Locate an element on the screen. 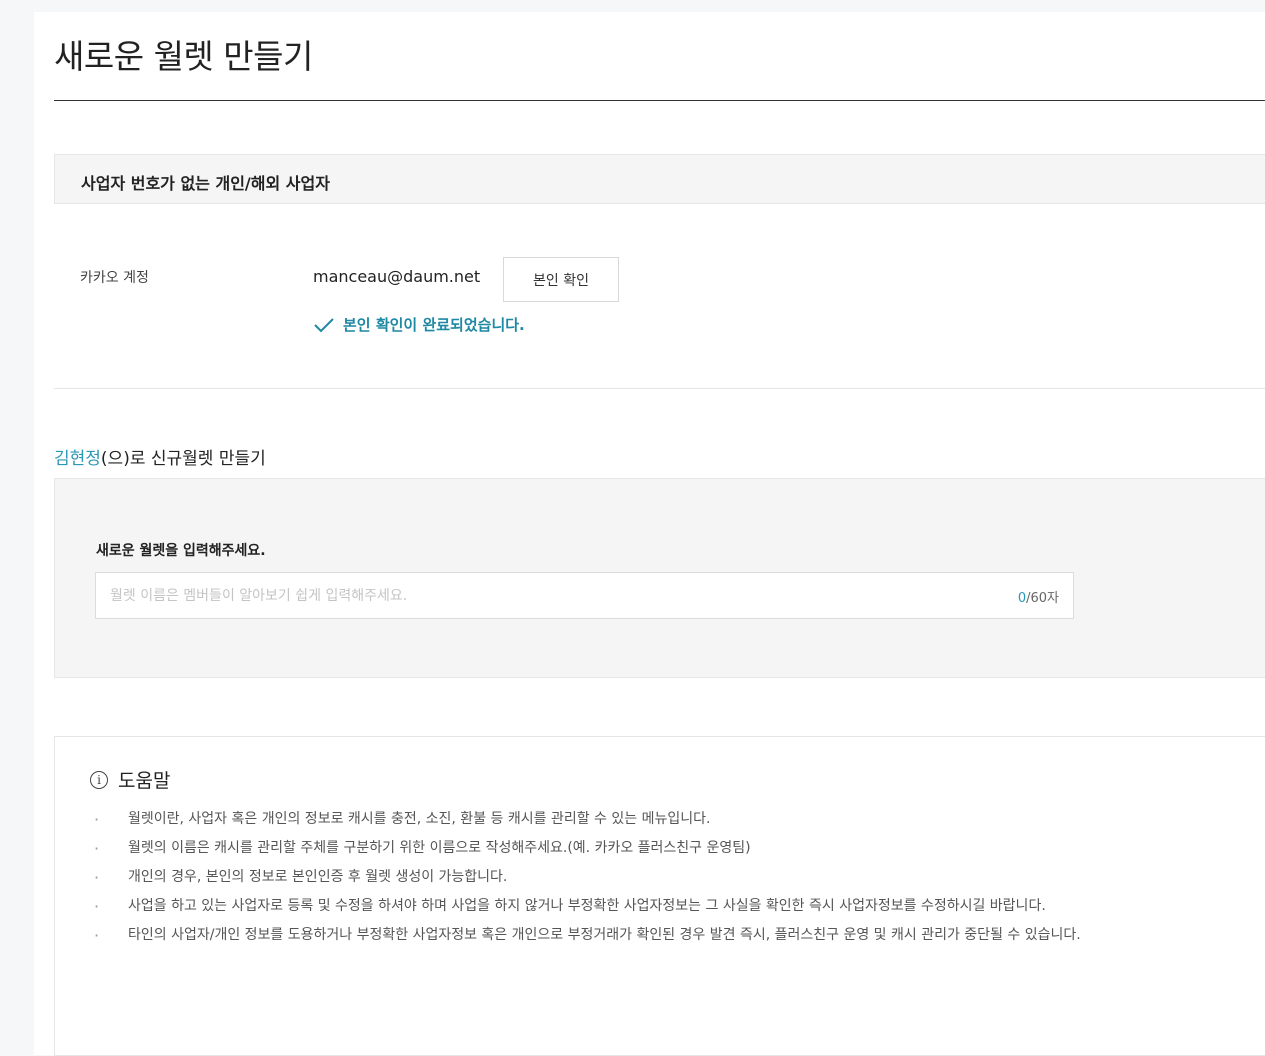  title-divider is located at coordinates (659, 100).